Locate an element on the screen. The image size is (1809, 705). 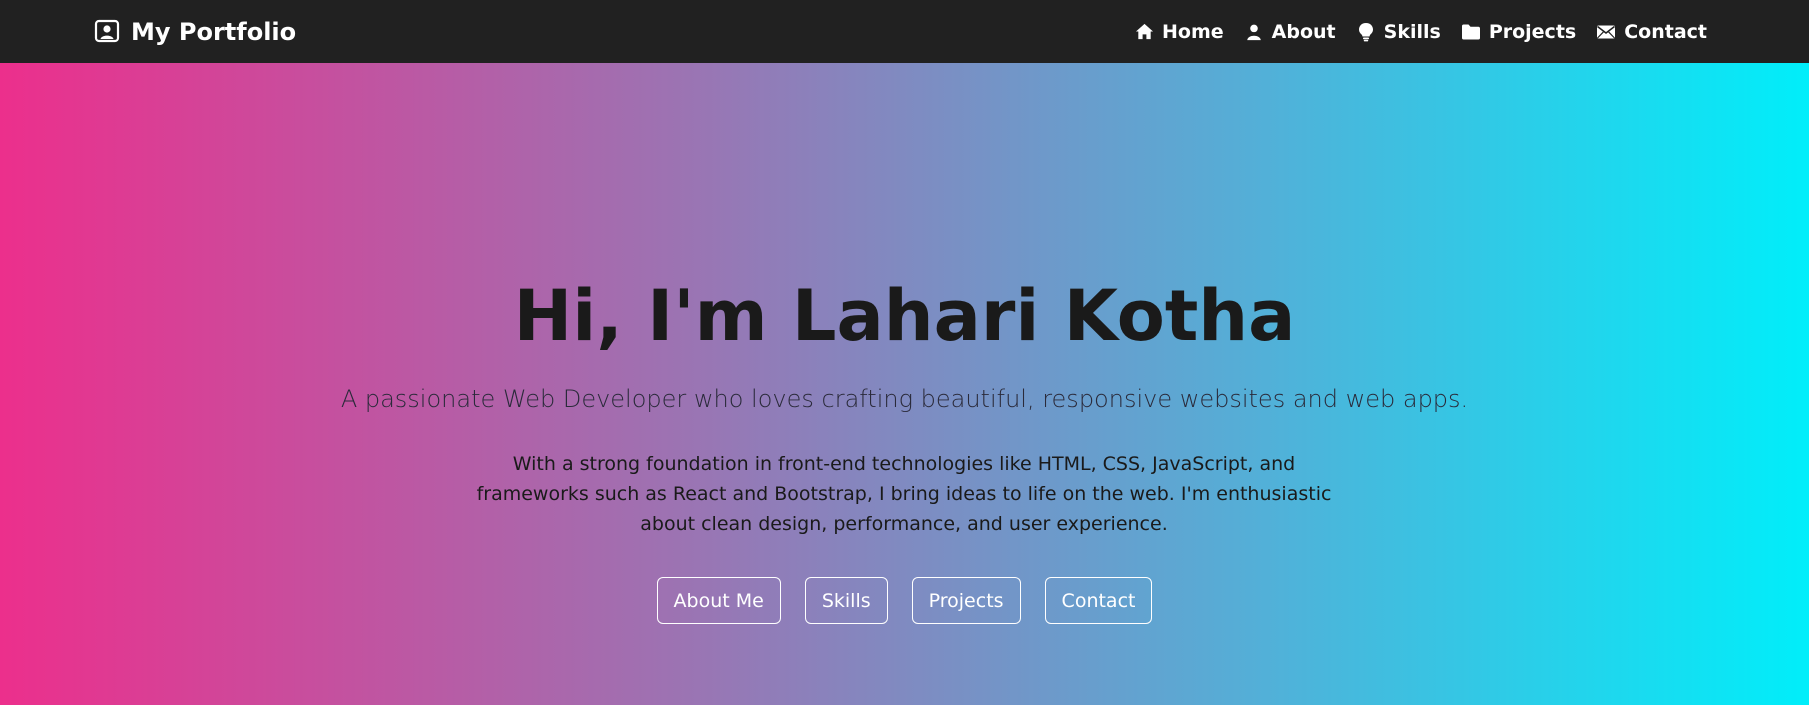
person-badge-icon is located at coordinates (107, 32).